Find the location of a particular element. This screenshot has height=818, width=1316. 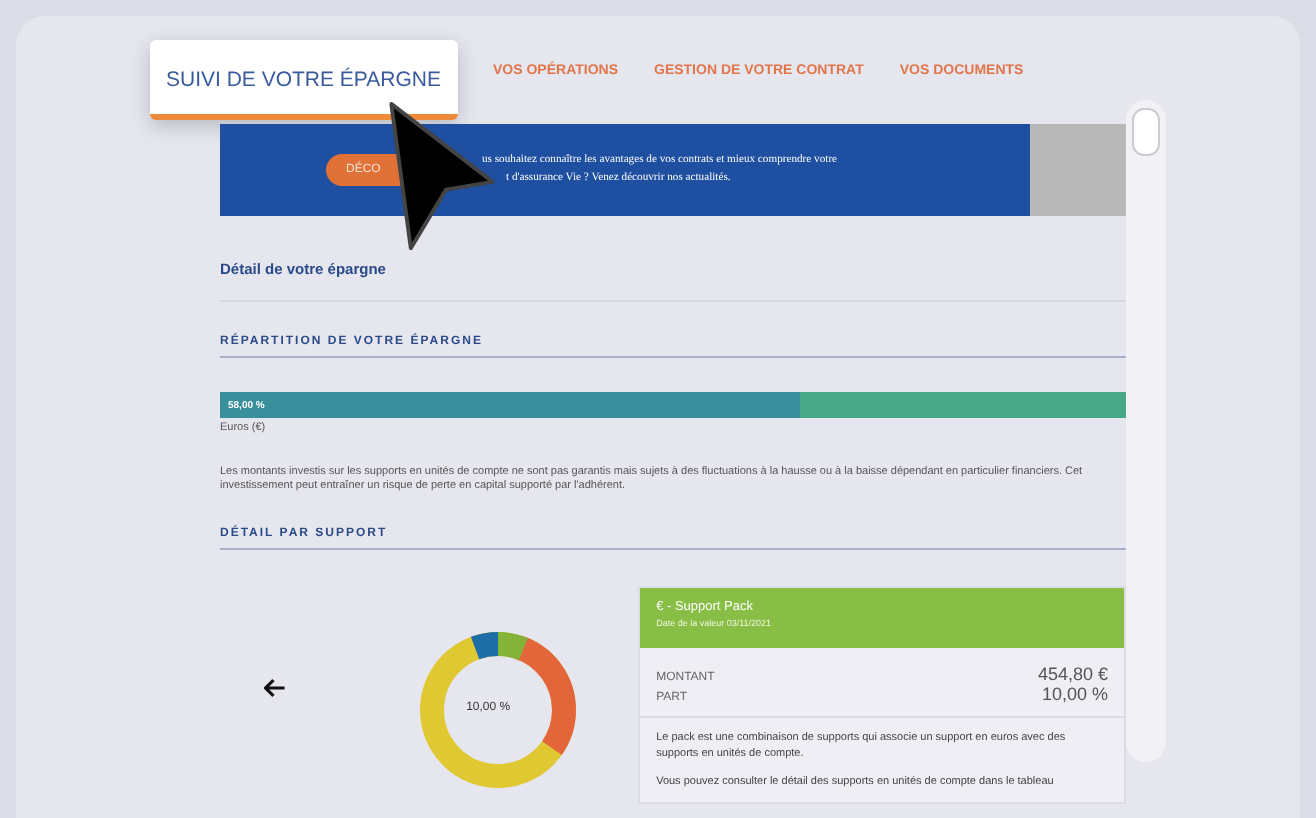

photo-placeholder is located at coordinates (1078, 170).